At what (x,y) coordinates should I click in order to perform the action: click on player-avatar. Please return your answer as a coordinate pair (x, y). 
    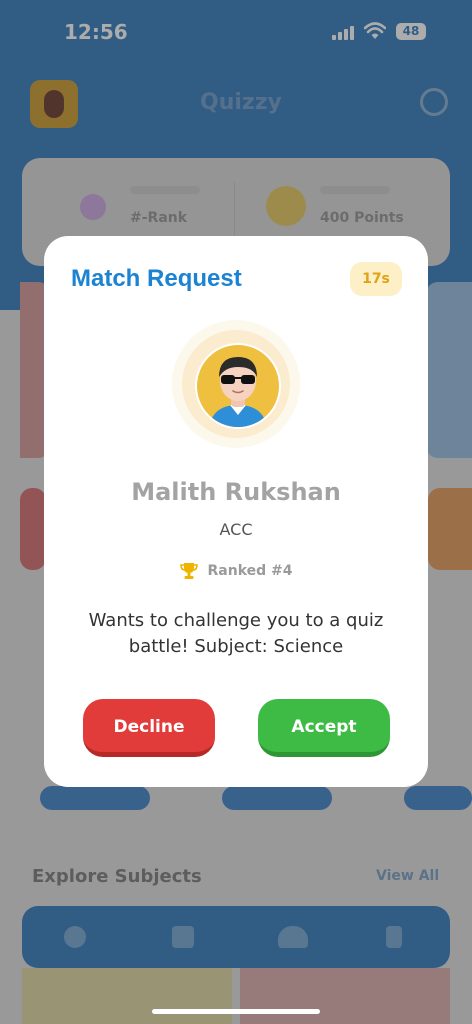
    Looking at the image, I should click on (238, 386).